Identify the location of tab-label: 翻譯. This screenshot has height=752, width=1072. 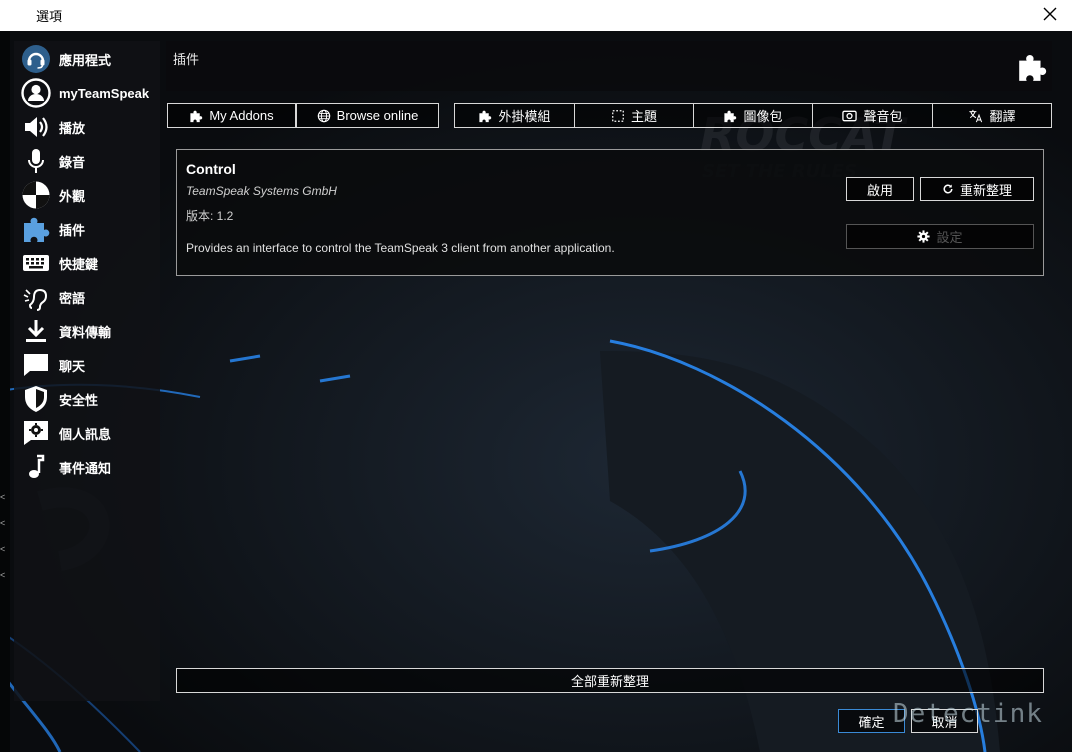
(1002, 116).